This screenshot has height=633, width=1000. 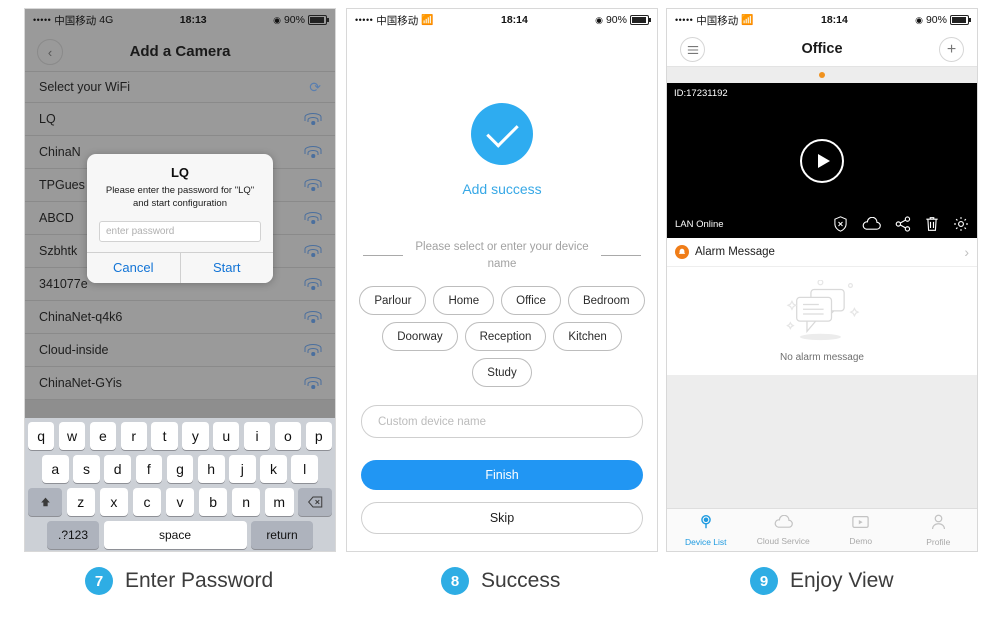 What do you see at coordinates (301, 20) in the screenshot?
I see `status-right: ◉ 90%` at bounding box center [301, 20].